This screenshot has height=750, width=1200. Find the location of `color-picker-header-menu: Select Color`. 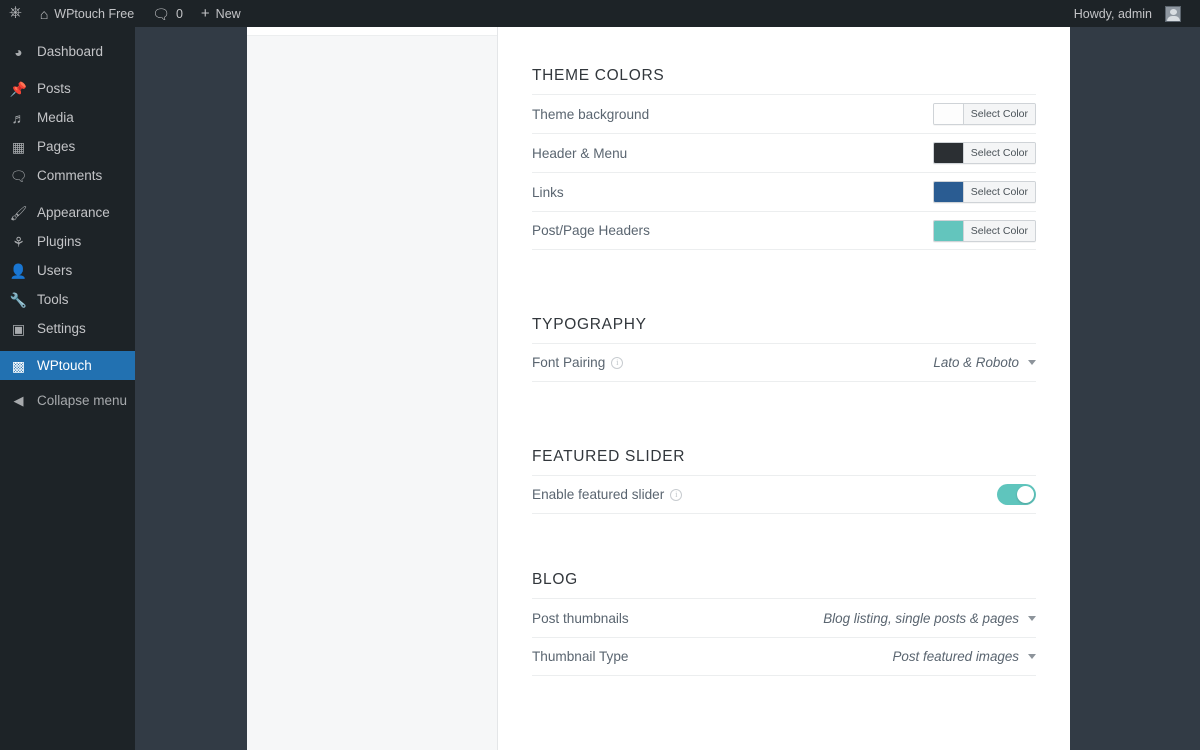

color-picker-header-menu: Select Color is located at coordinates (984, 153).